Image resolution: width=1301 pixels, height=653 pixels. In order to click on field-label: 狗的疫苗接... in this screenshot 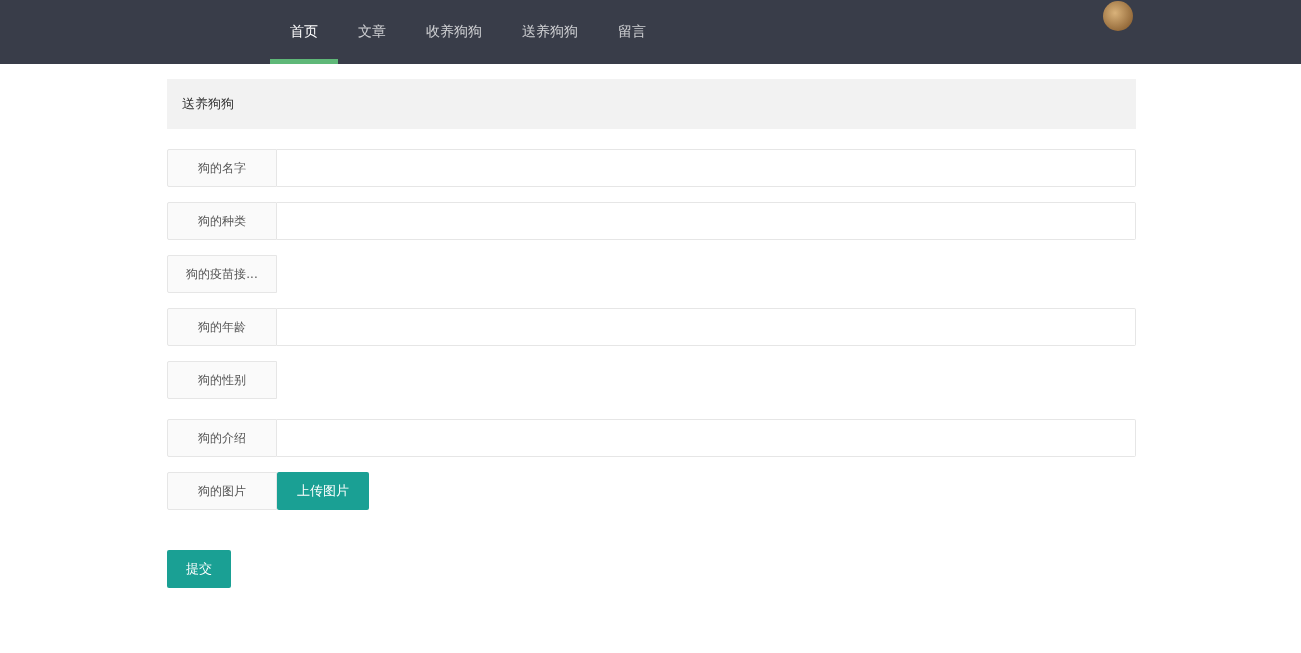, I will do `click(222, 274)`.